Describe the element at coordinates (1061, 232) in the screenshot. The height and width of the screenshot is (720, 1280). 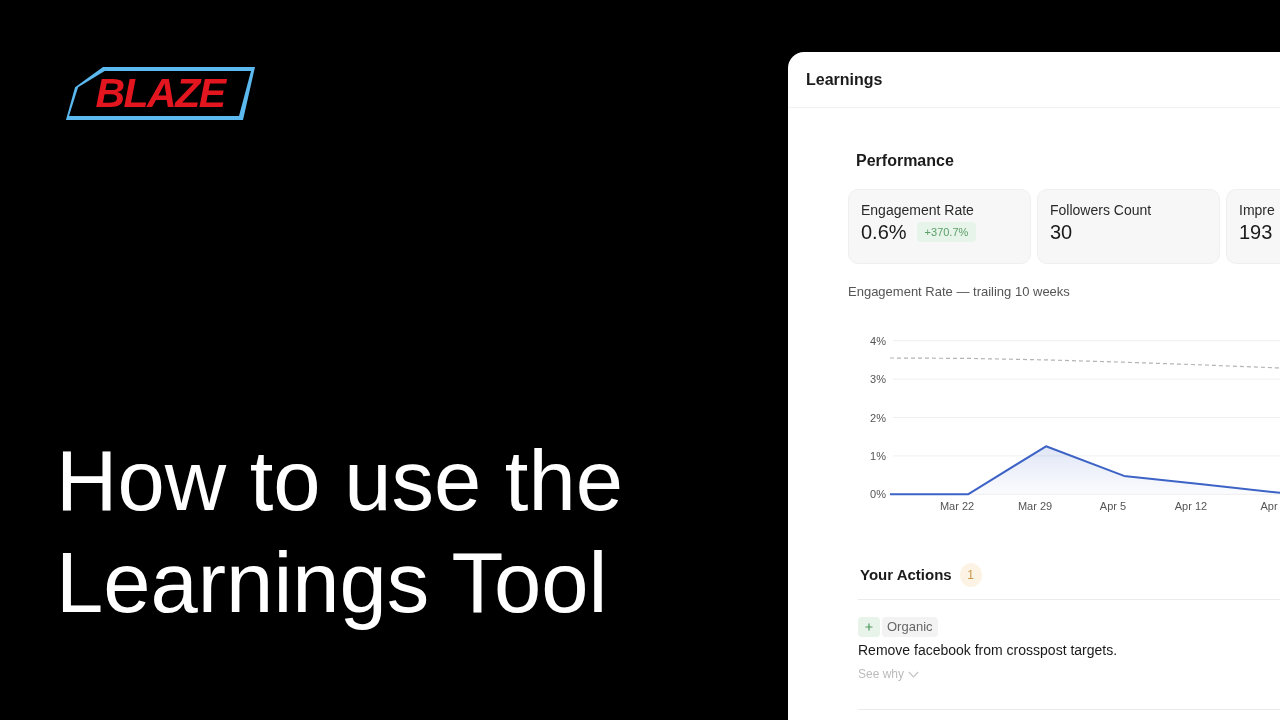
I see `metric-value: 30` at that location.